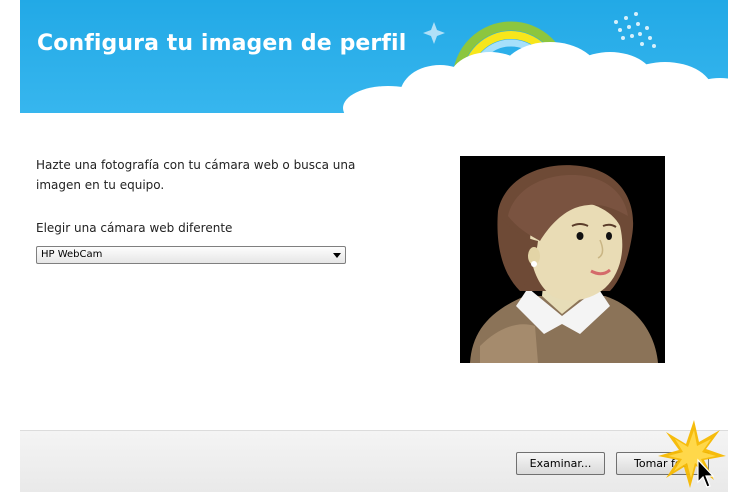 Image resolution: width=756 pixels, height=492 pixels. Describe the element at coordinates (222, 43) in the screenshot. I see `page-title: Configura tu imagen de perfil` at that location.